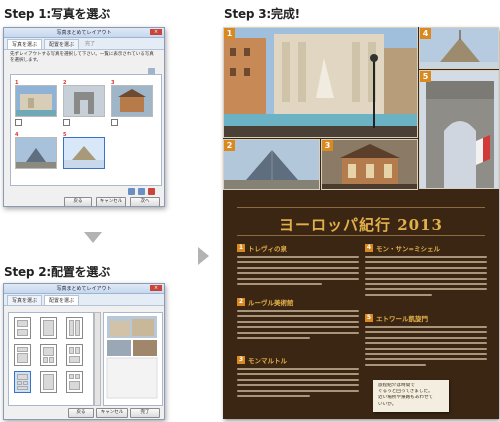 This screenshot has width=500, height=422. I want to click on step1-tabbar: 写真を選ぶ 配置を選ぶ 完了, so click(84, 44).